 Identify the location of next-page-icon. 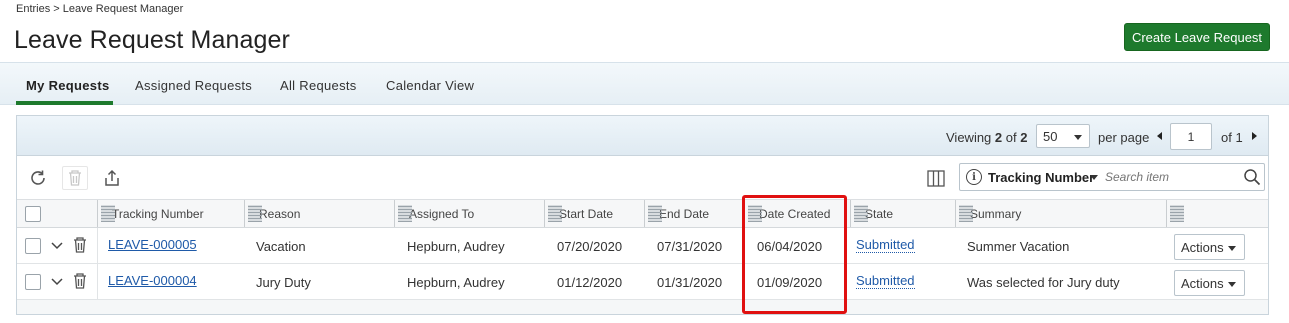
(1254, 136).